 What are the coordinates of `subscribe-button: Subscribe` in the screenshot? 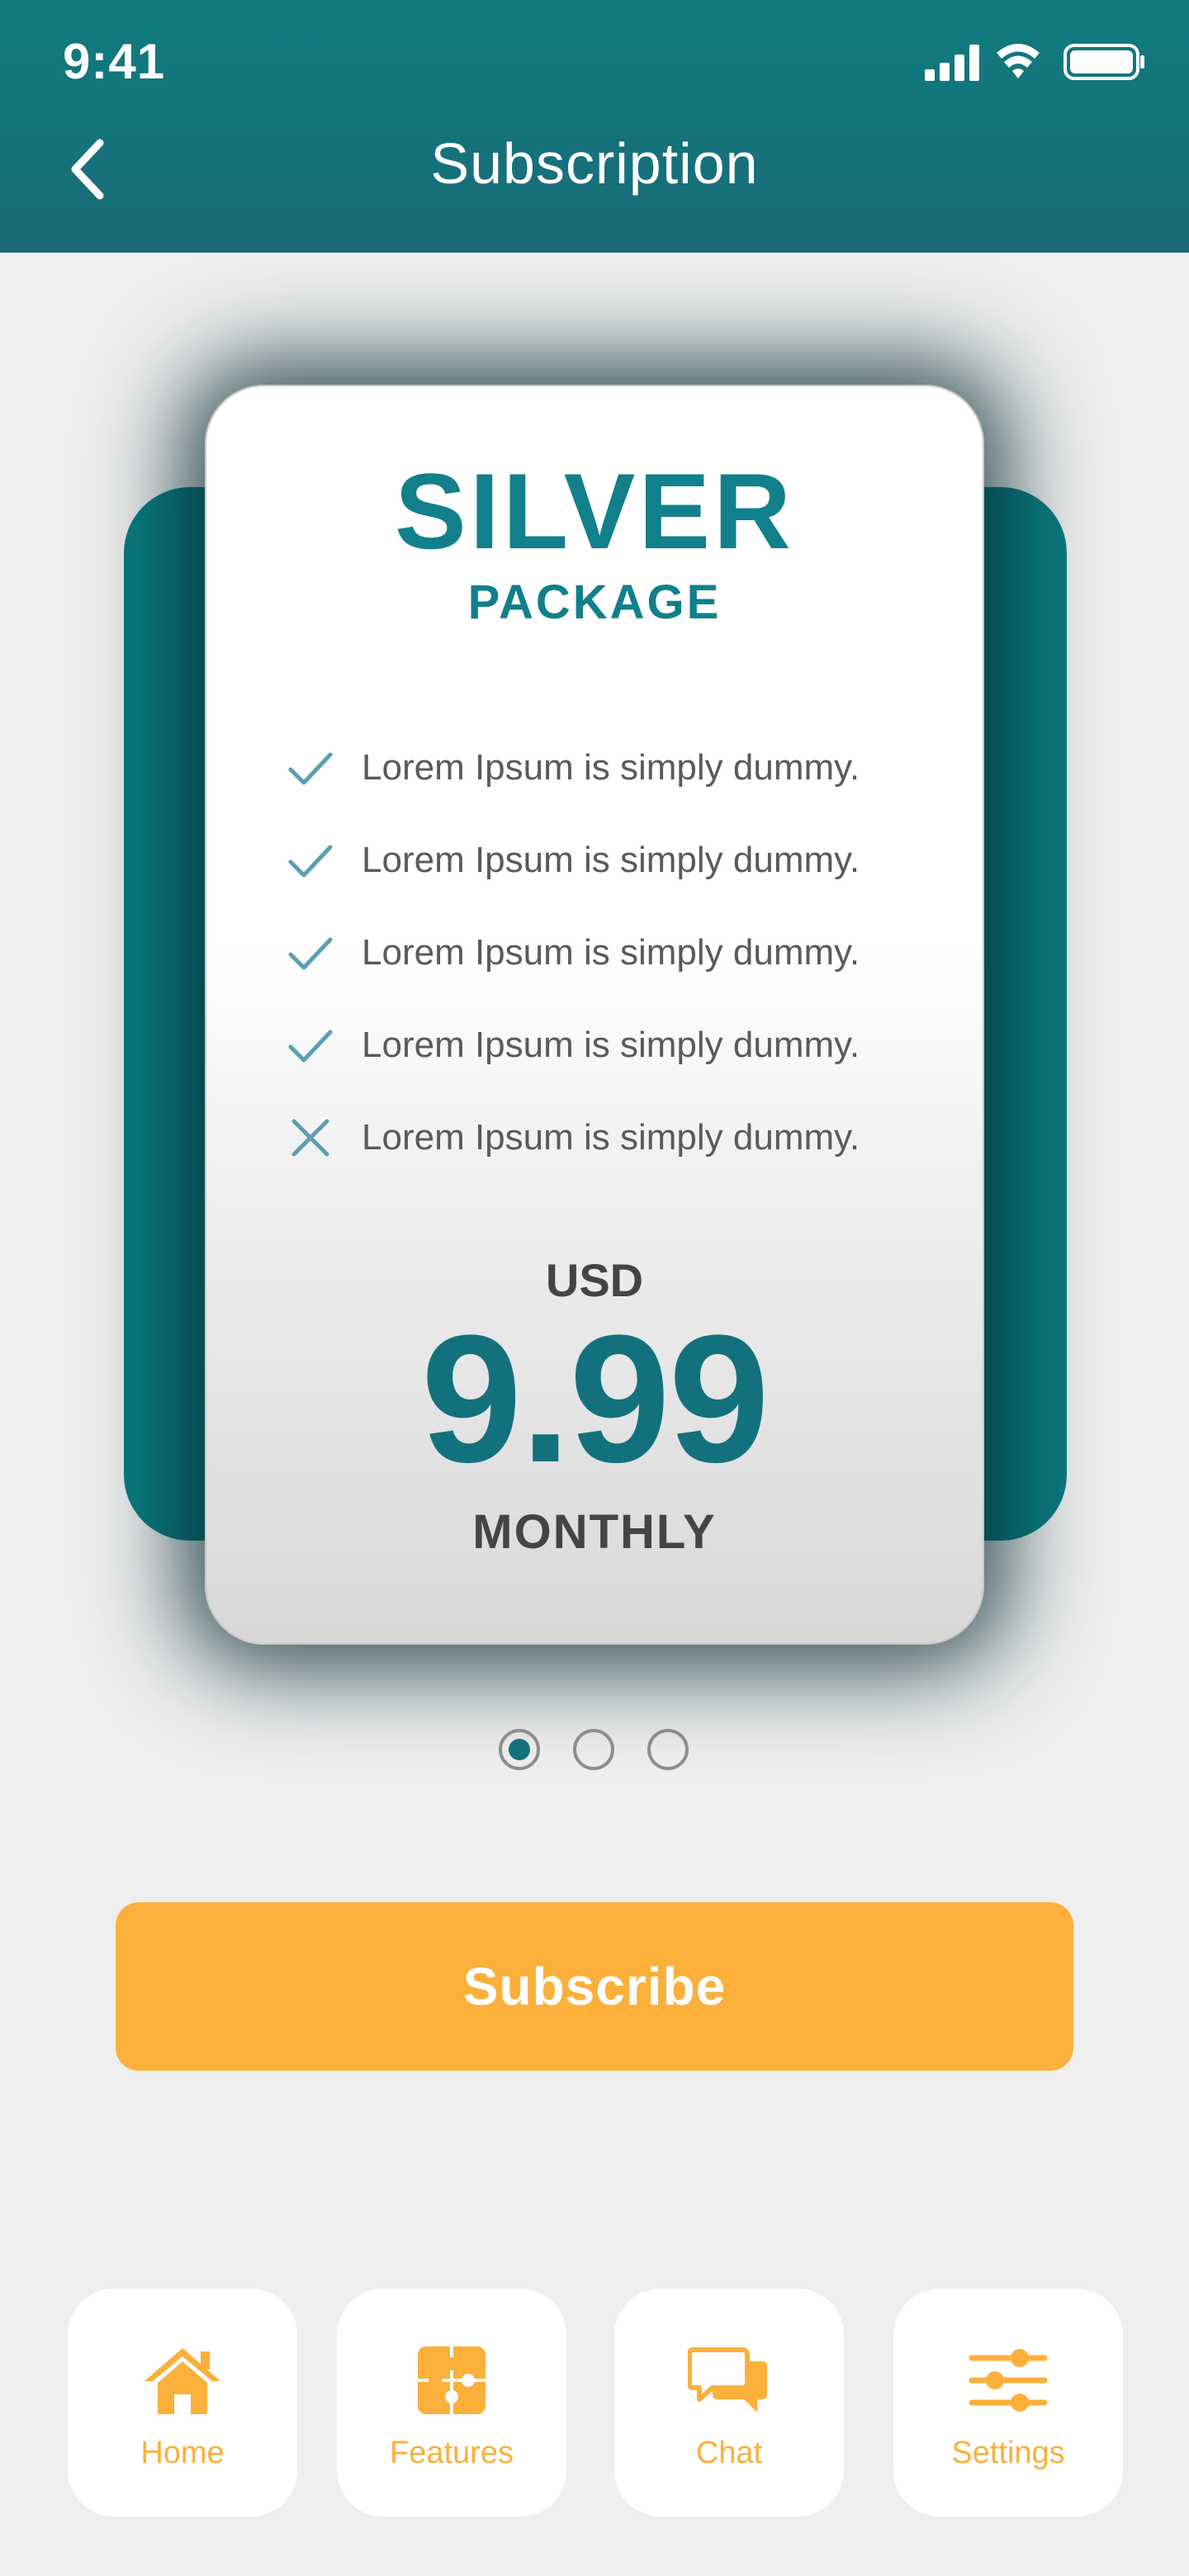 It's located at (594, 1986).